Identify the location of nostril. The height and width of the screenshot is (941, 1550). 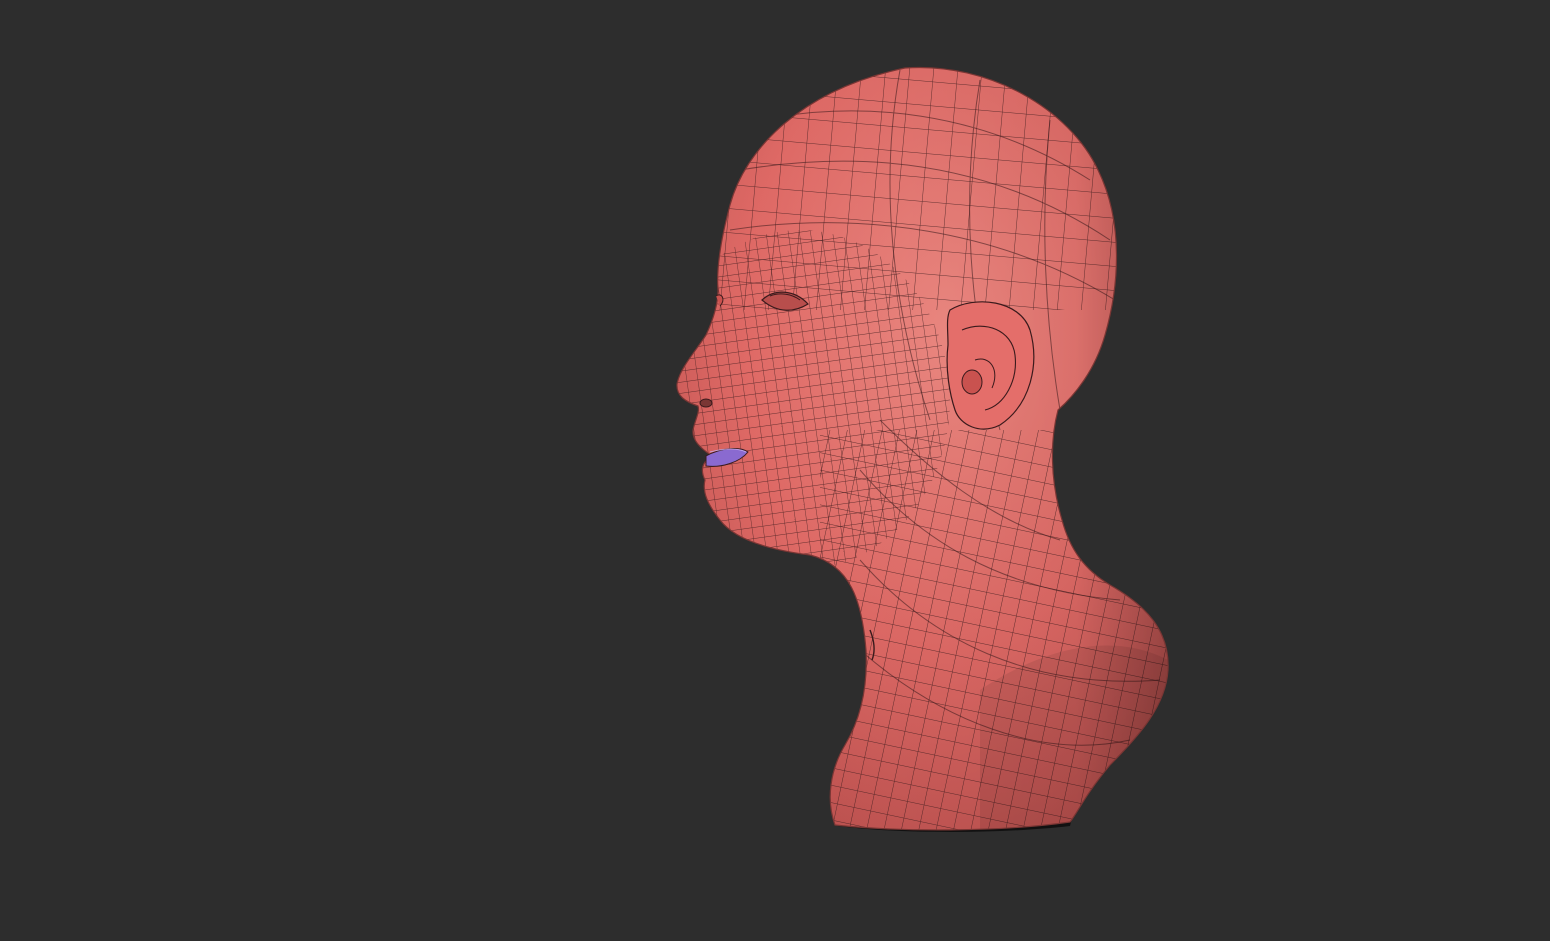
(706, 403).